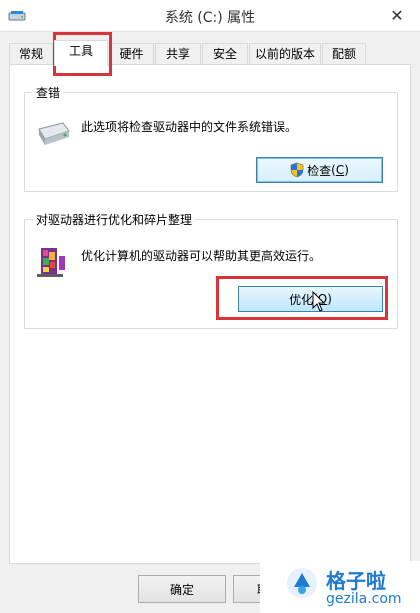 This screenshot has width=420, height=613. I want to click on error-check-description: 此选项将检查驱动器中的文件系统错误。, so click(189, 127).